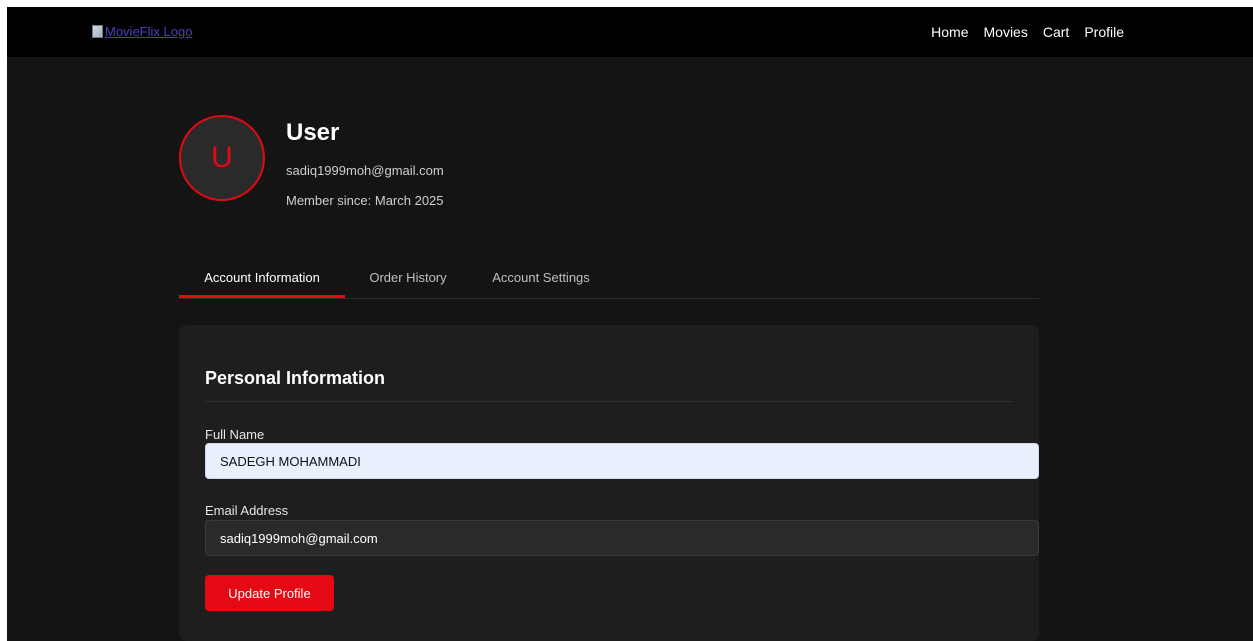 The height and width of the screenshot is (641, 1253). What do you see at coordinates (365, 170) in the screenshot?
I see `user-email: sadiq1999moh@gmail.com` at bounding box center [365, 170].